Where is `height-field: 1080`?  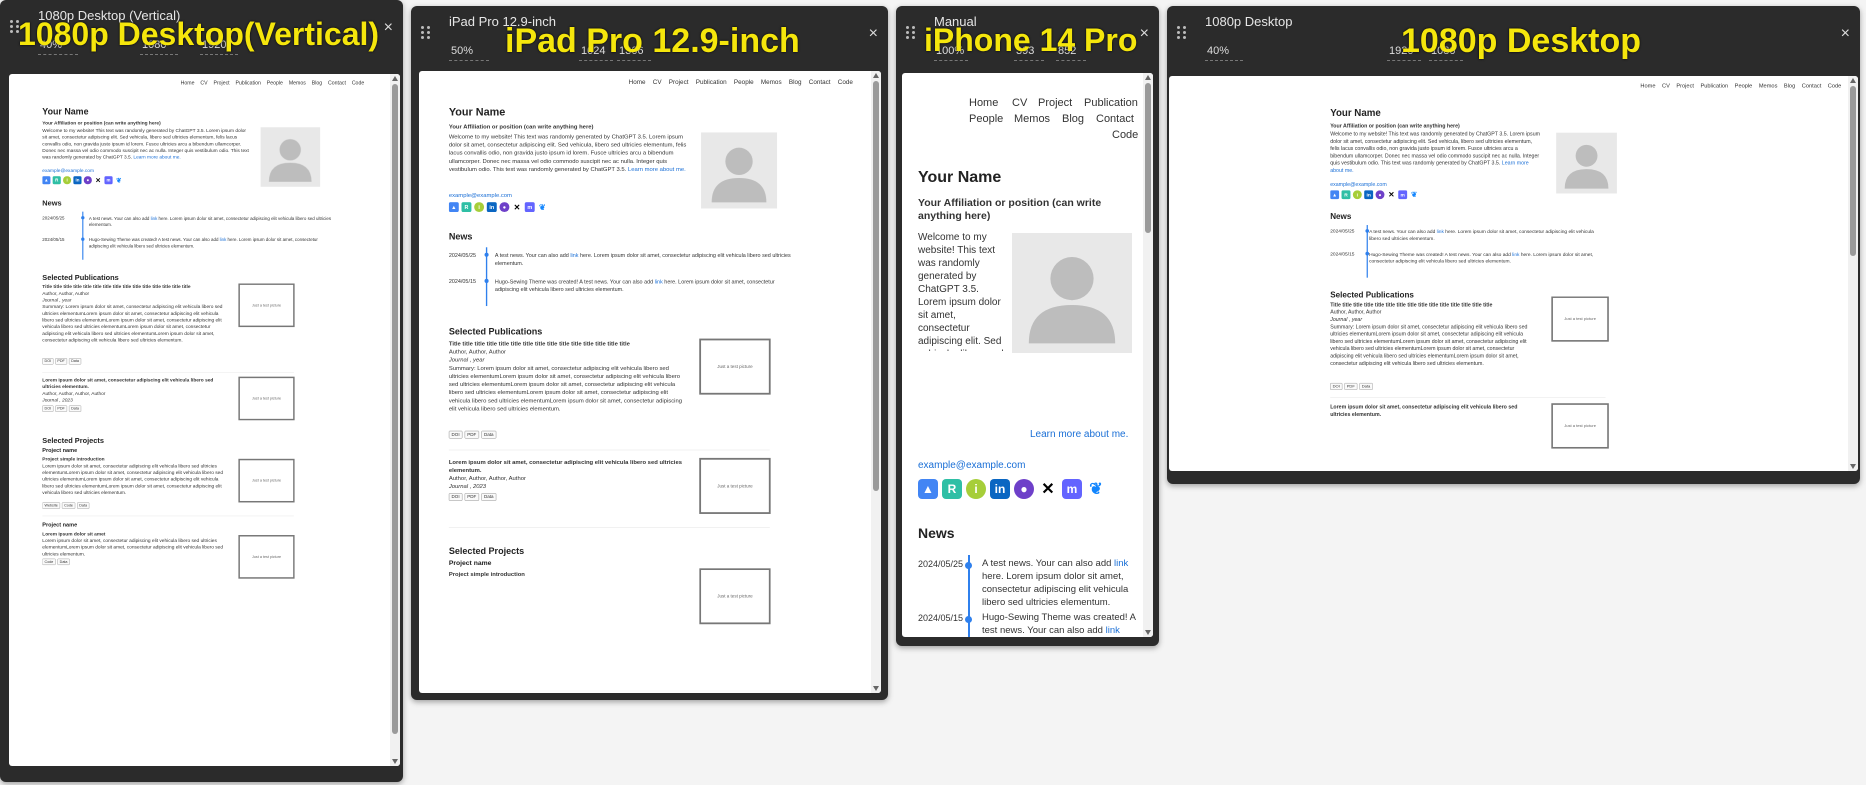
height-field: 1080 is located at coordinates (1446, 51).